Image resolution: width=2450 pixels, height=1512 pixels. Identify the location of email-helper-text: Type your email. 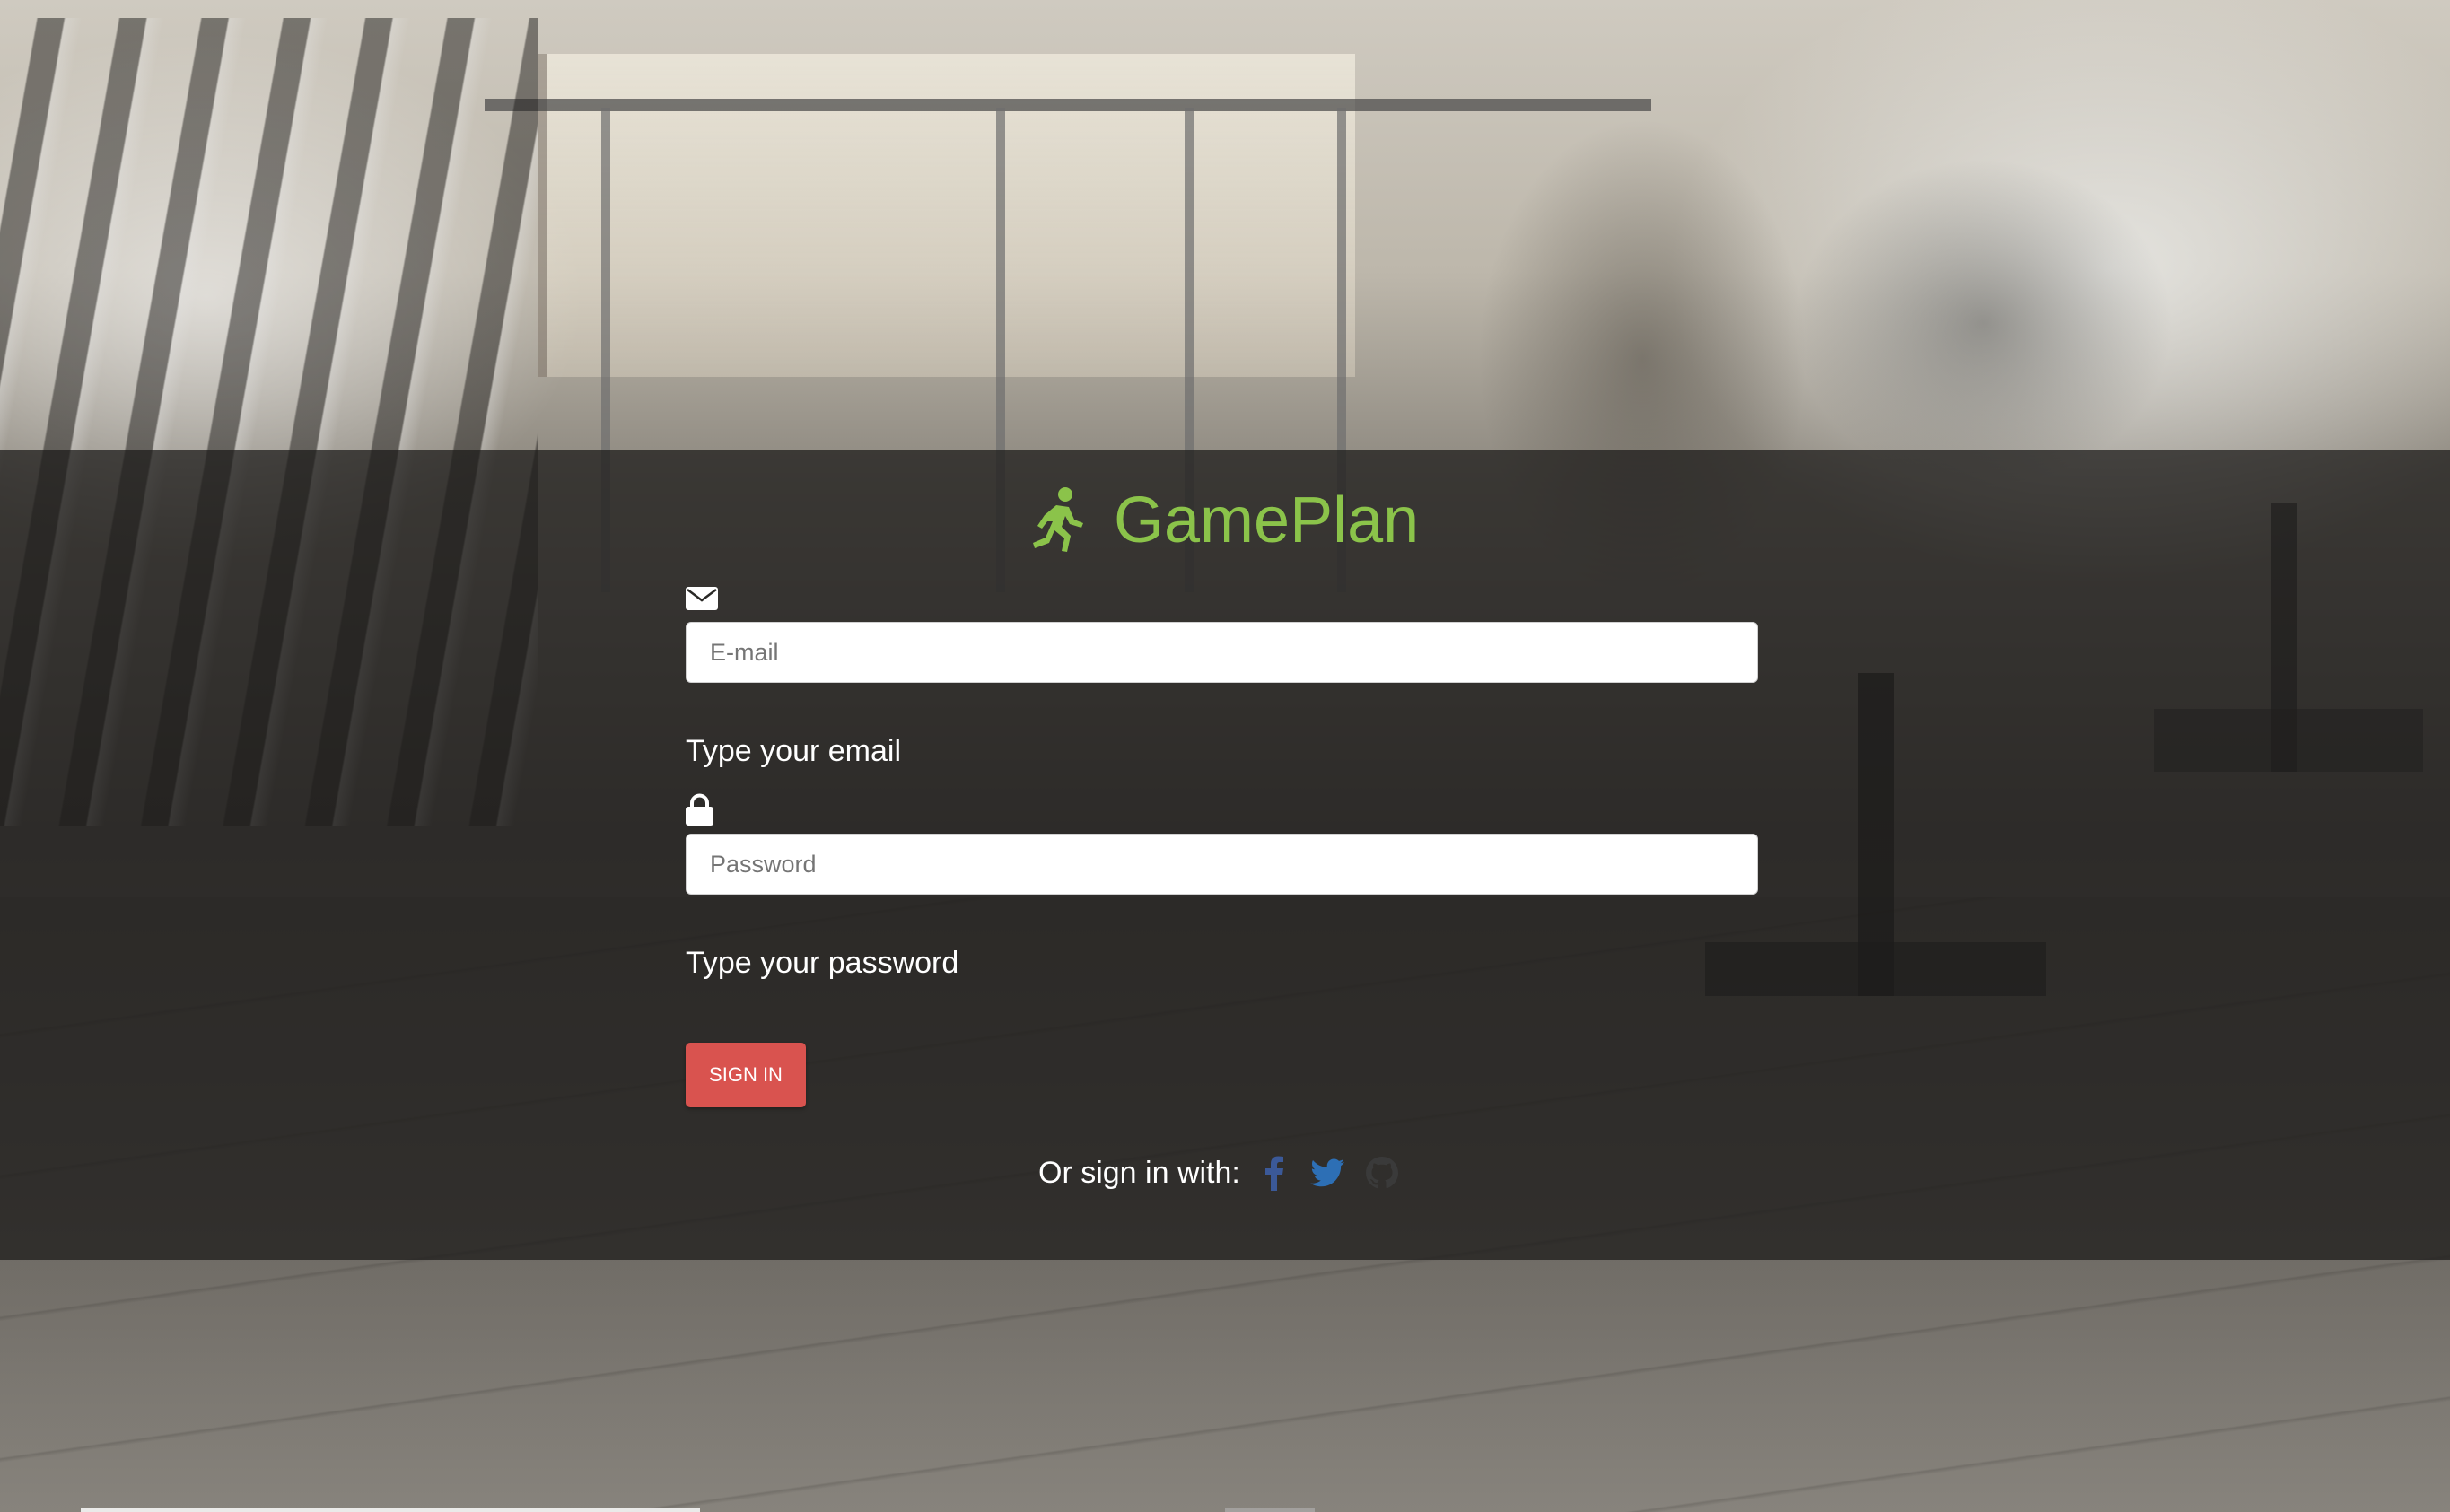
(793, 751).